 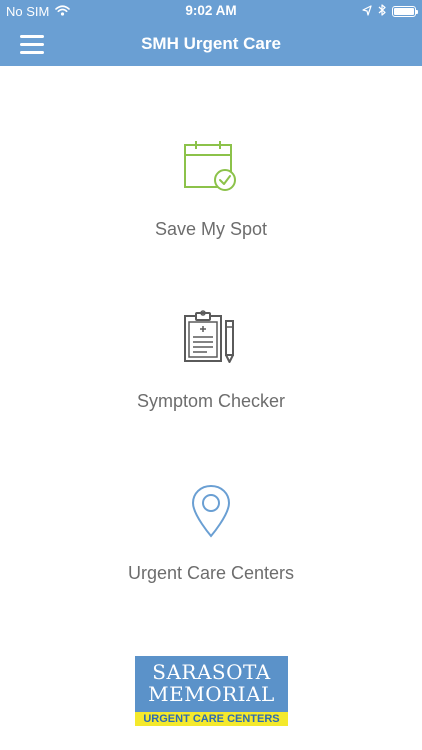 What do you see at coordinates (382, 11) in the screenshot?
I see `bluetooth-icon` at bounding box center [382, 11].